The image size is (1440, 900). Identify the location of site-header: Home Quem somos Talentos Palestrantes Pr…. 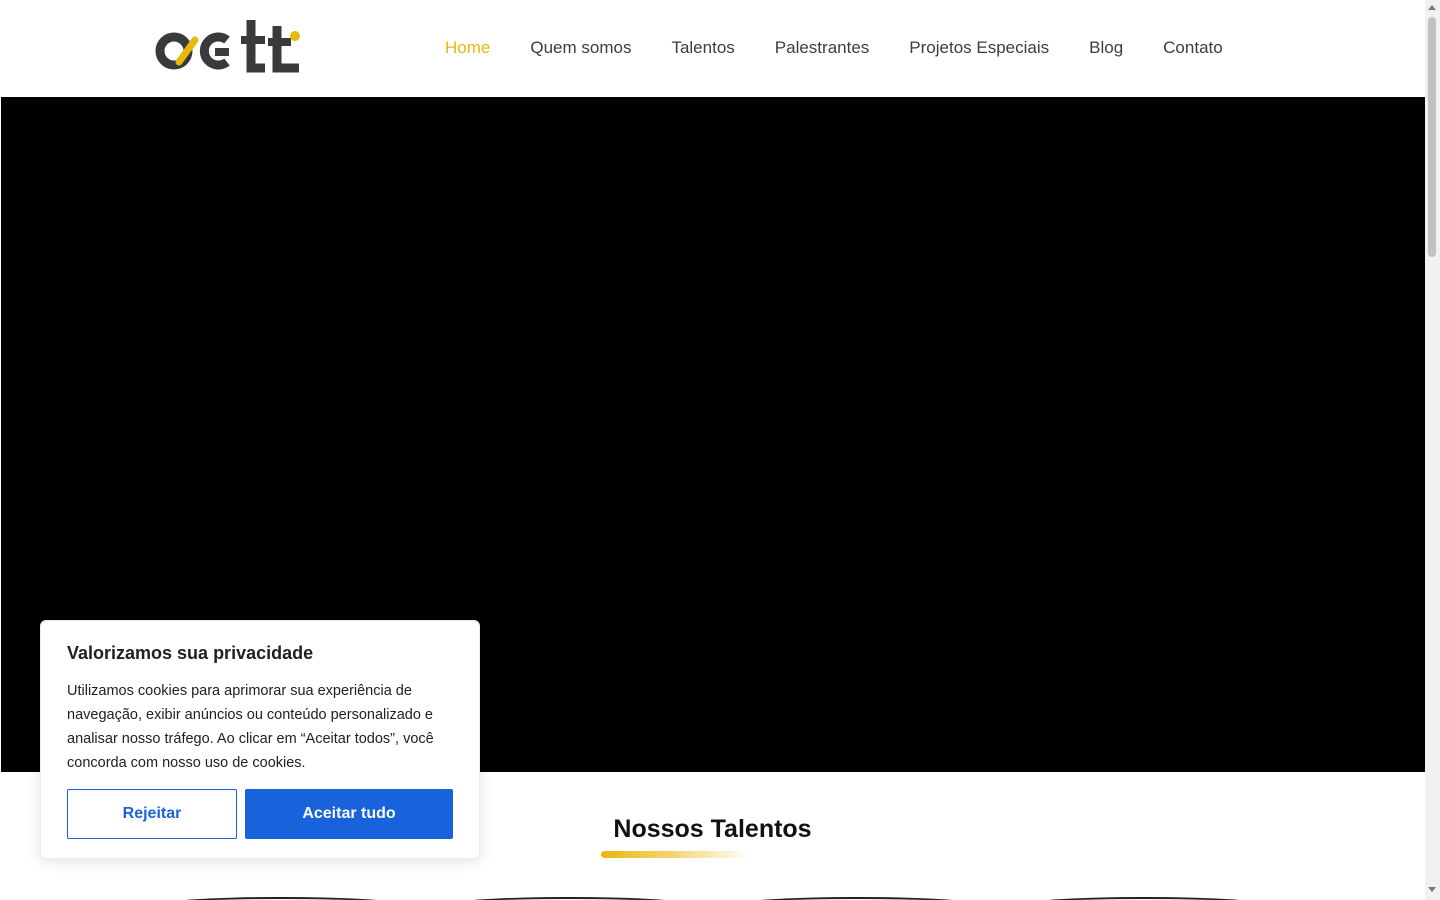
(712, 48).